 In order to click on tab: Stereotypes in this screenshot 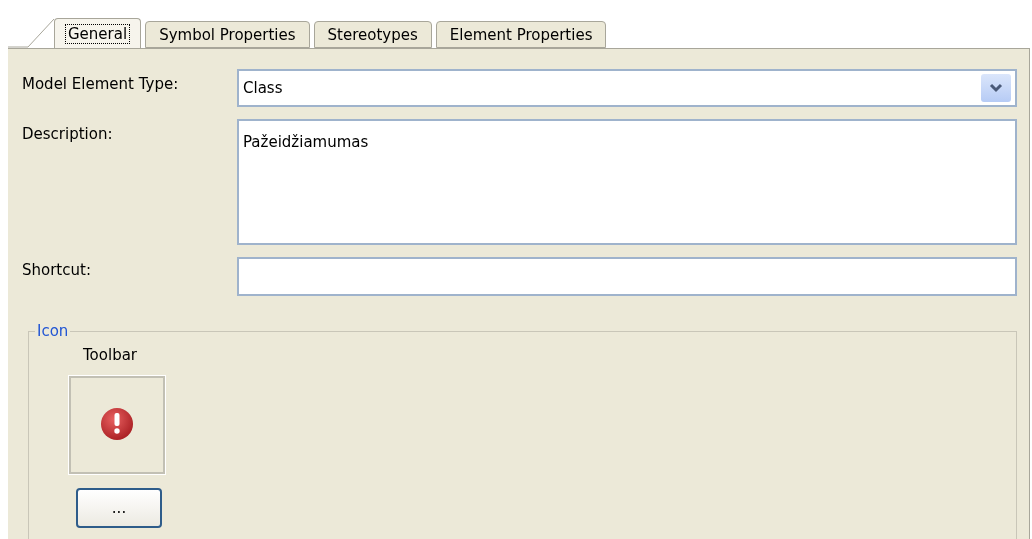, I will do `click(372, 34)`.